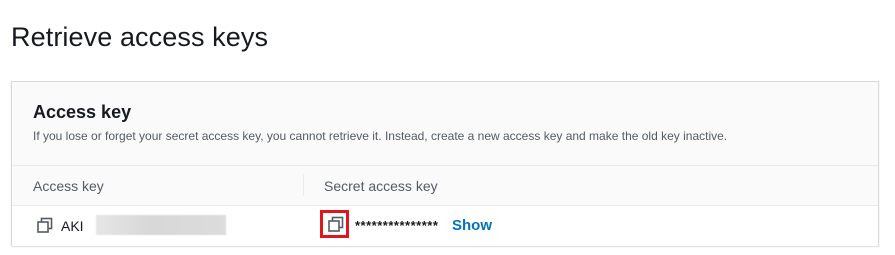 Image resolution: width=895 pixels, height=255 pixels. Describe the element at coordinates (72, 226) in the screenshot. I see `access-key-value: AKI` at that location.